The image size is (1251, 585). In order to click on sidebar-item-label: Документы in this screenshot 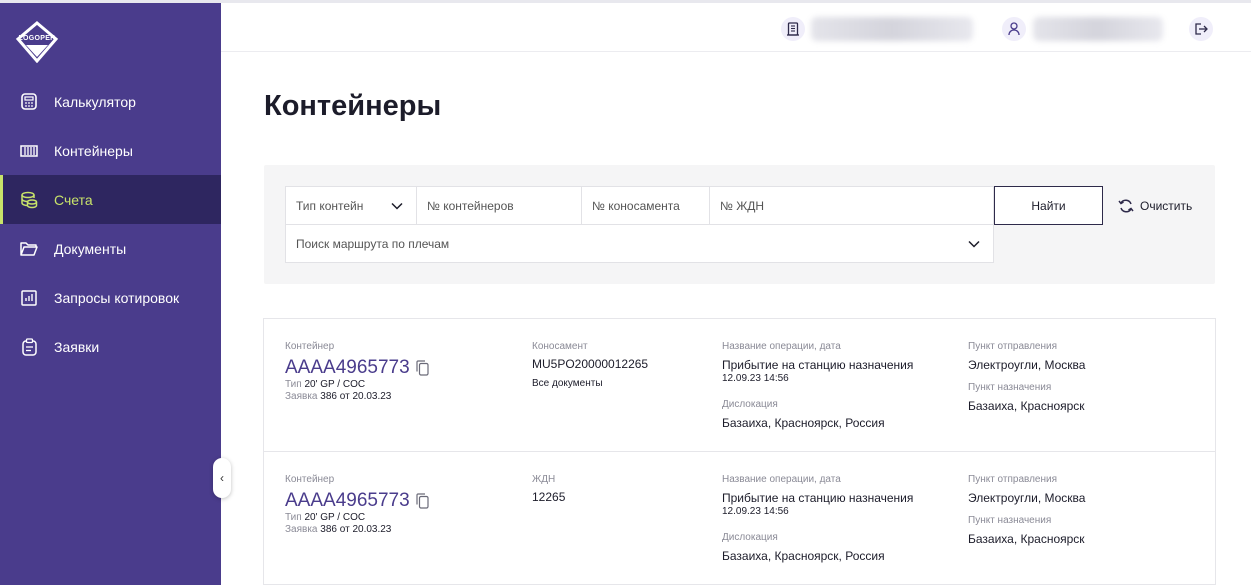, I will do `click(90, 248)`.